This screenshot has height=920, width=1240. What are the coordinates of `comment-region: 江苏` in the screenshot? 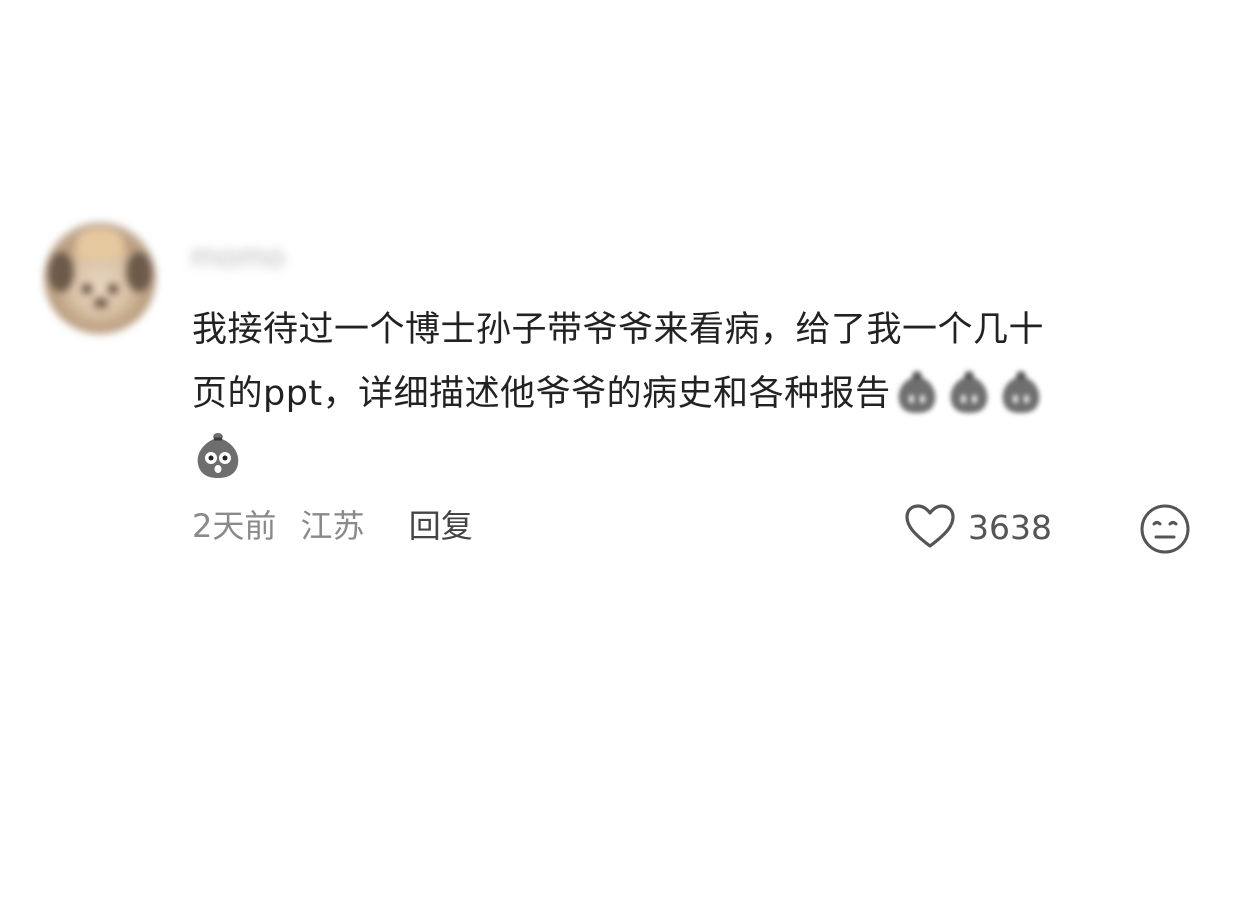 It's located at (332, 526).